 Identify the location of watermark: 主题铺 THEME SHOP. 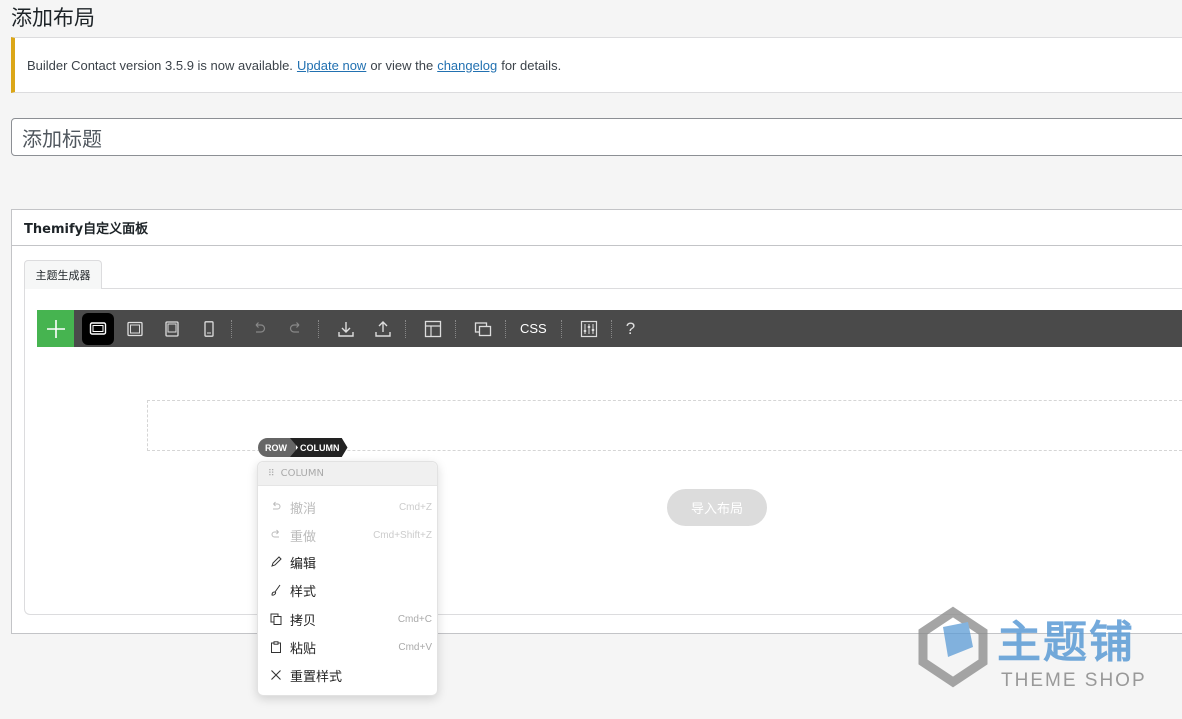
(1038, 647).